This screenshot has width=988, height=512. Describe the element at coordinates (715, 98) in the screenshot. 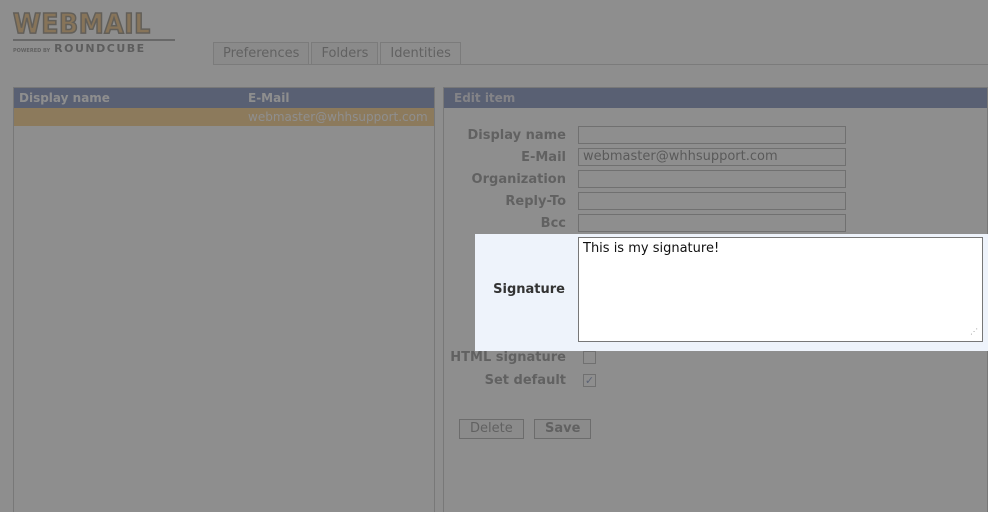

I see `edit-panel-title: Edit item` at that location.